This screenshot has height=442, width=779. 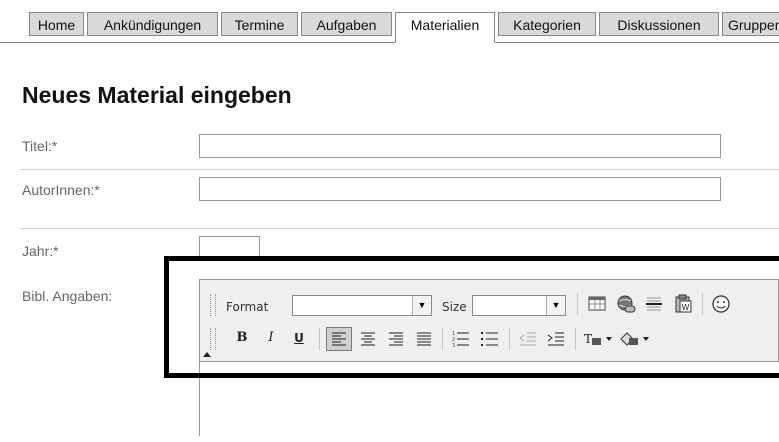 I want to click on bold-button: B, so click(x=242, y=339).